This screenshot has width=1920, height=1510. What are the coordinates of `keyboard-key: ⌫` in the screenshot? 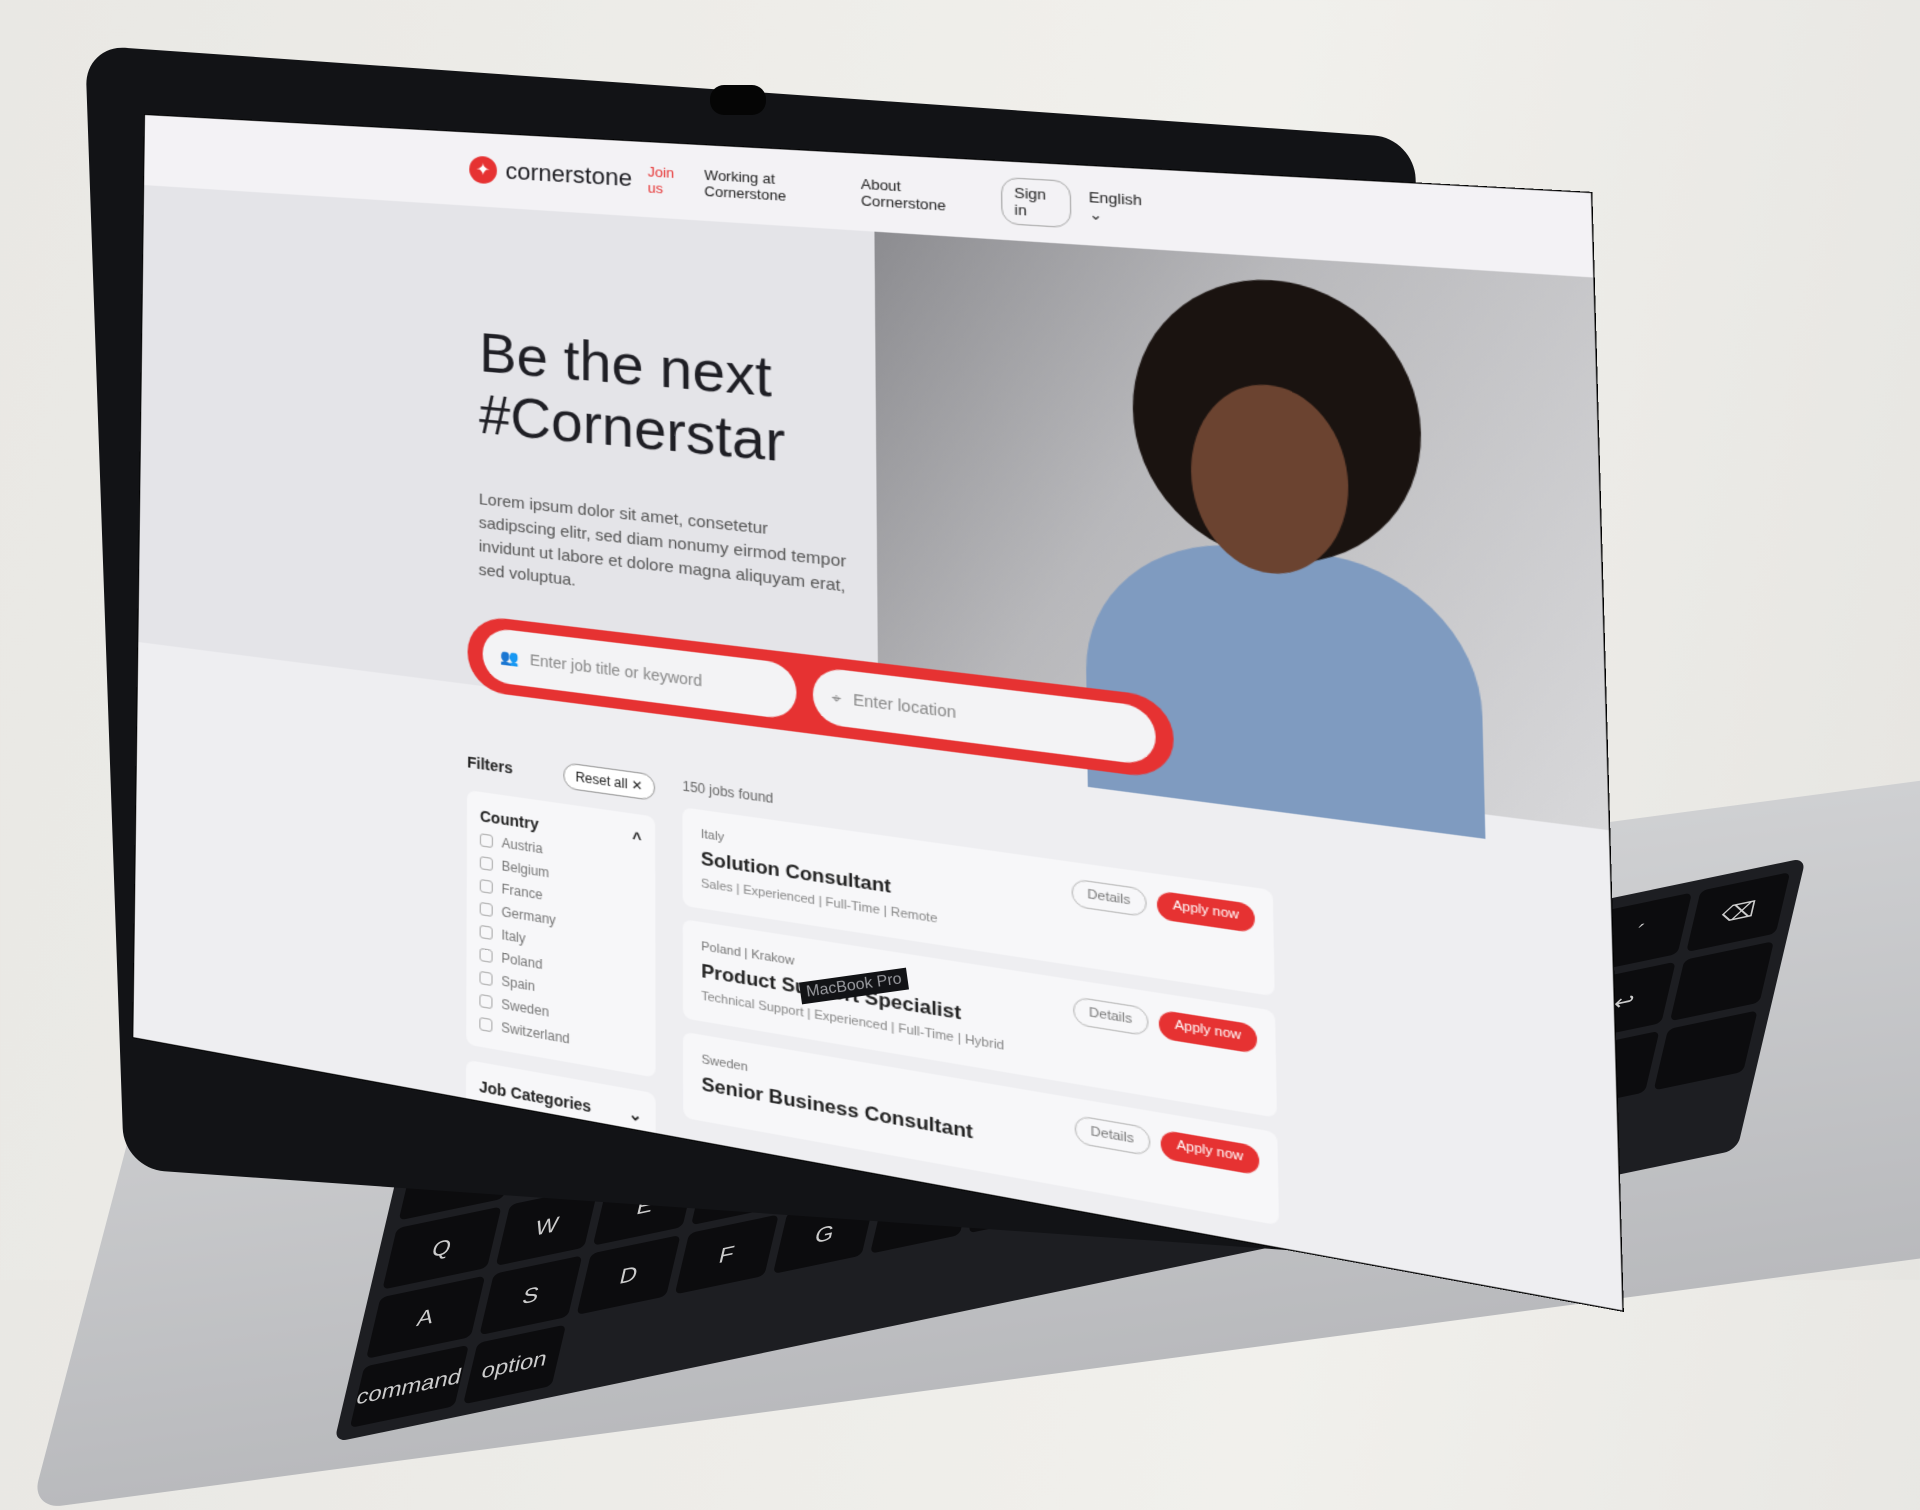 It's located at (1738, 912).